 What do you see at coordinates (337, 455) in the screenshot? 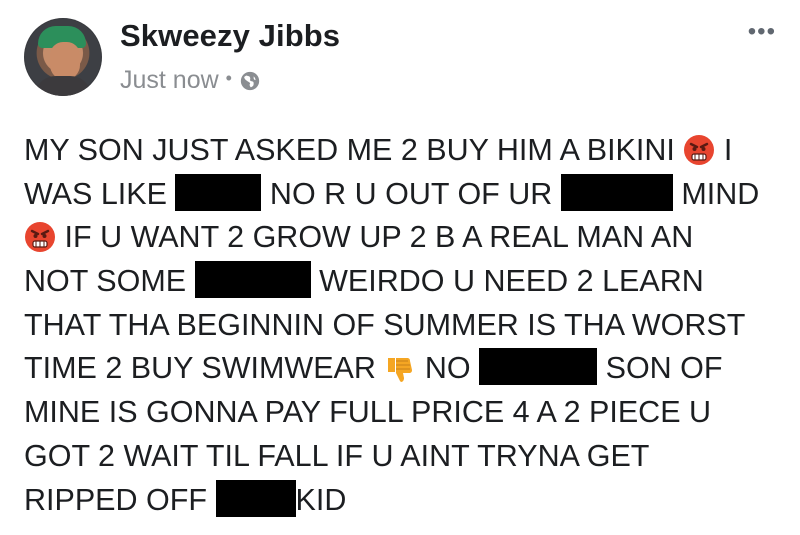
I see `text-segment: GOT 2 WAIT TIL FALL IF U AINT TRYNA GET` at bounding box center [337, 455].